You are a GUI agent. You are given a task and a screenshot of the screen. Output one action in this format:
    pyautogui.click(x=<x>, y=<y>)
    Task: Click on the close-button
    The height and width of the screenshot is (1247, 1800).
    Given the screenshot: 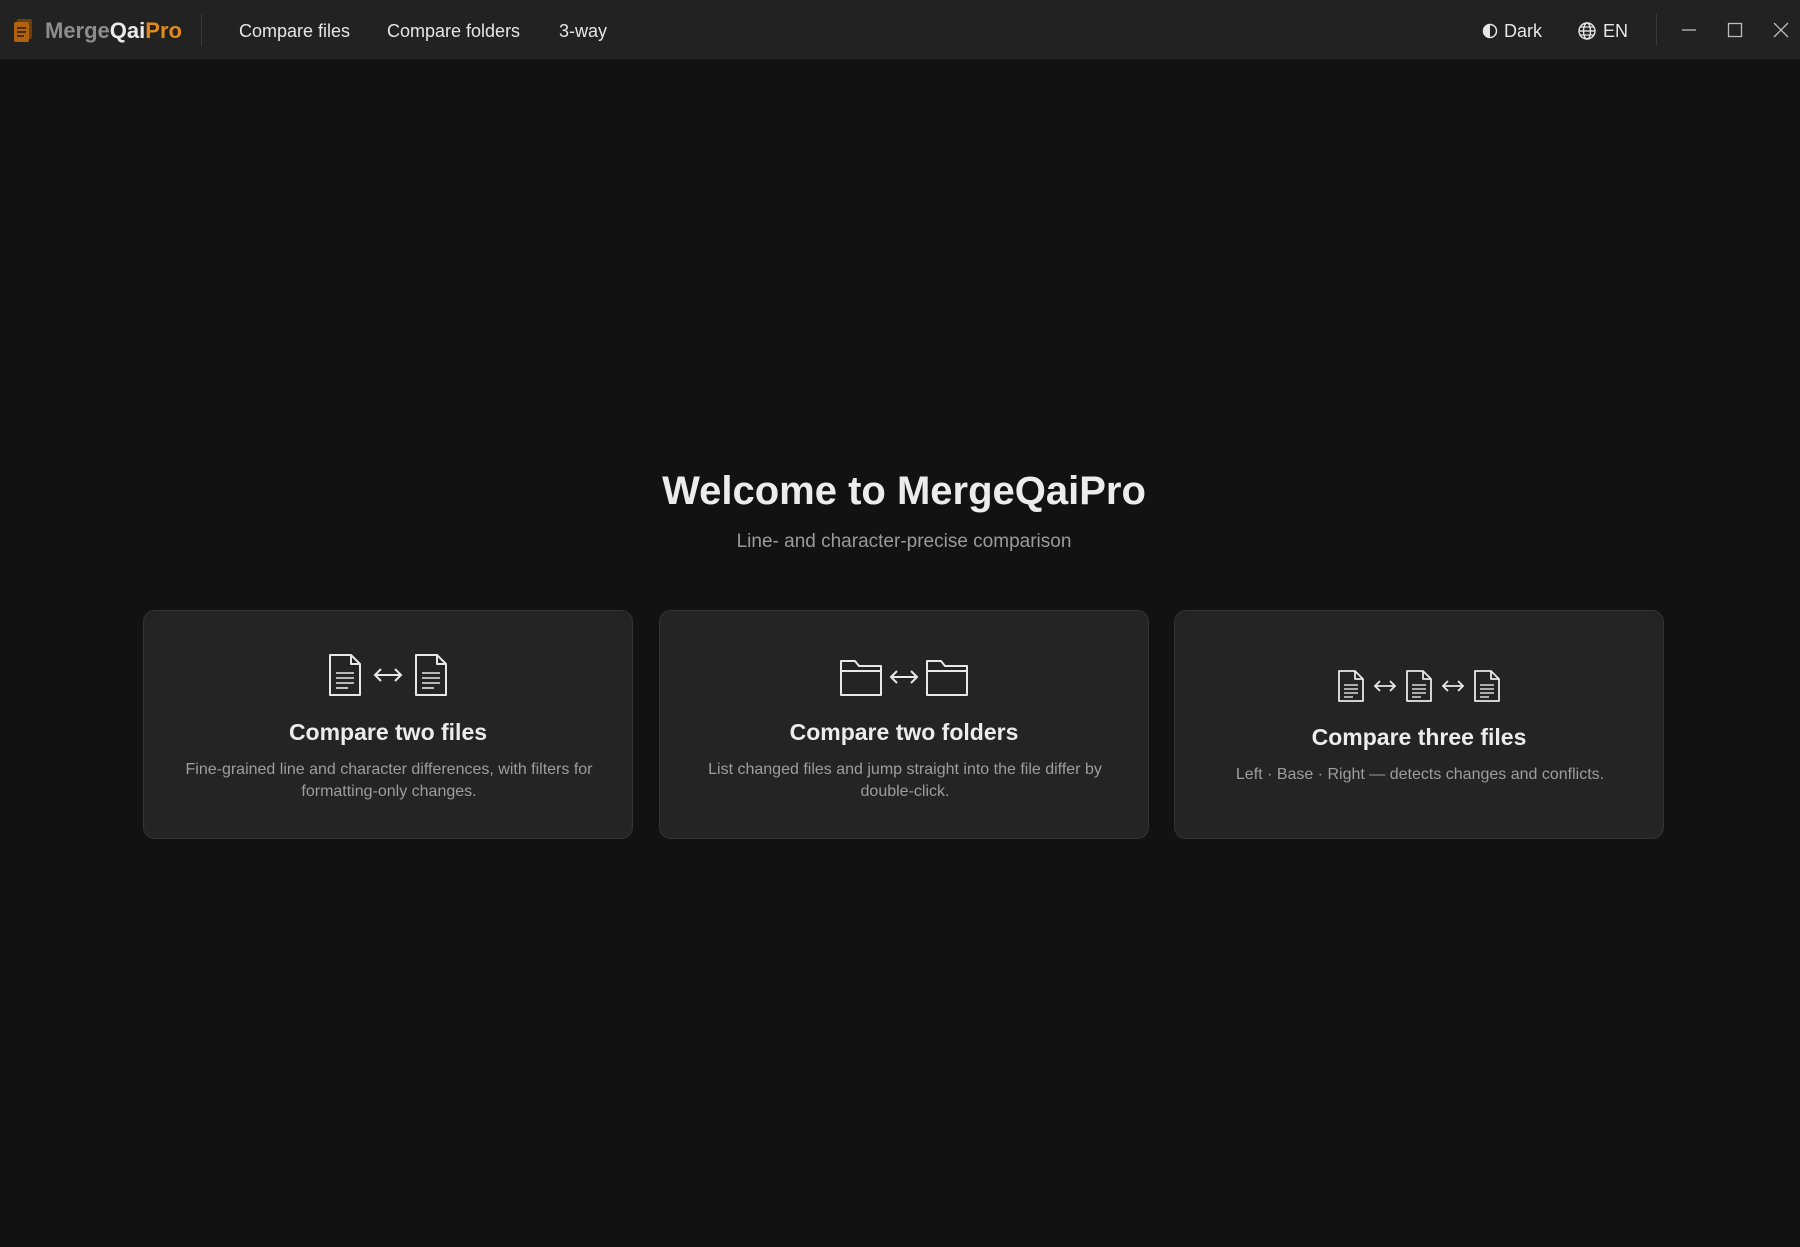 What is the action you would take?
    pyautogui.click(x=1781, y=30)
    